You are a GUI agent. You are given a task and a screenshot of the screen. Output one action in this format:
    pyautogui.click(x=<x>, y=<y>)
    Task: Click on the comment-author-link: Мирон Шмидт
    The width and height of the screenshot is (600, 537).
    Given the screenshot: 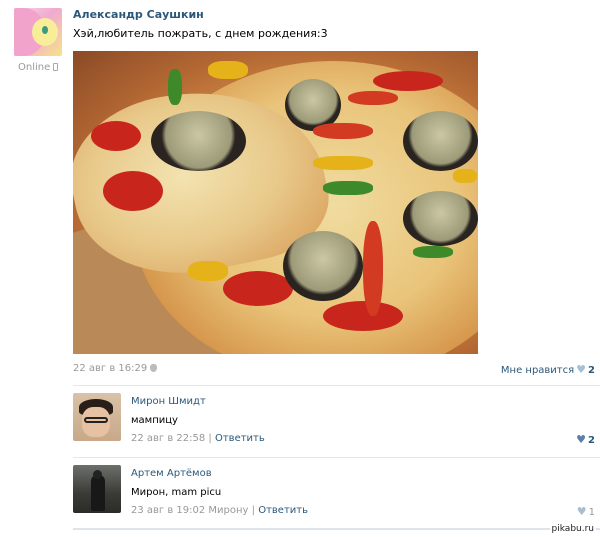 What is the action you would take?
    pyautogui.click(x=168, y=401)
    